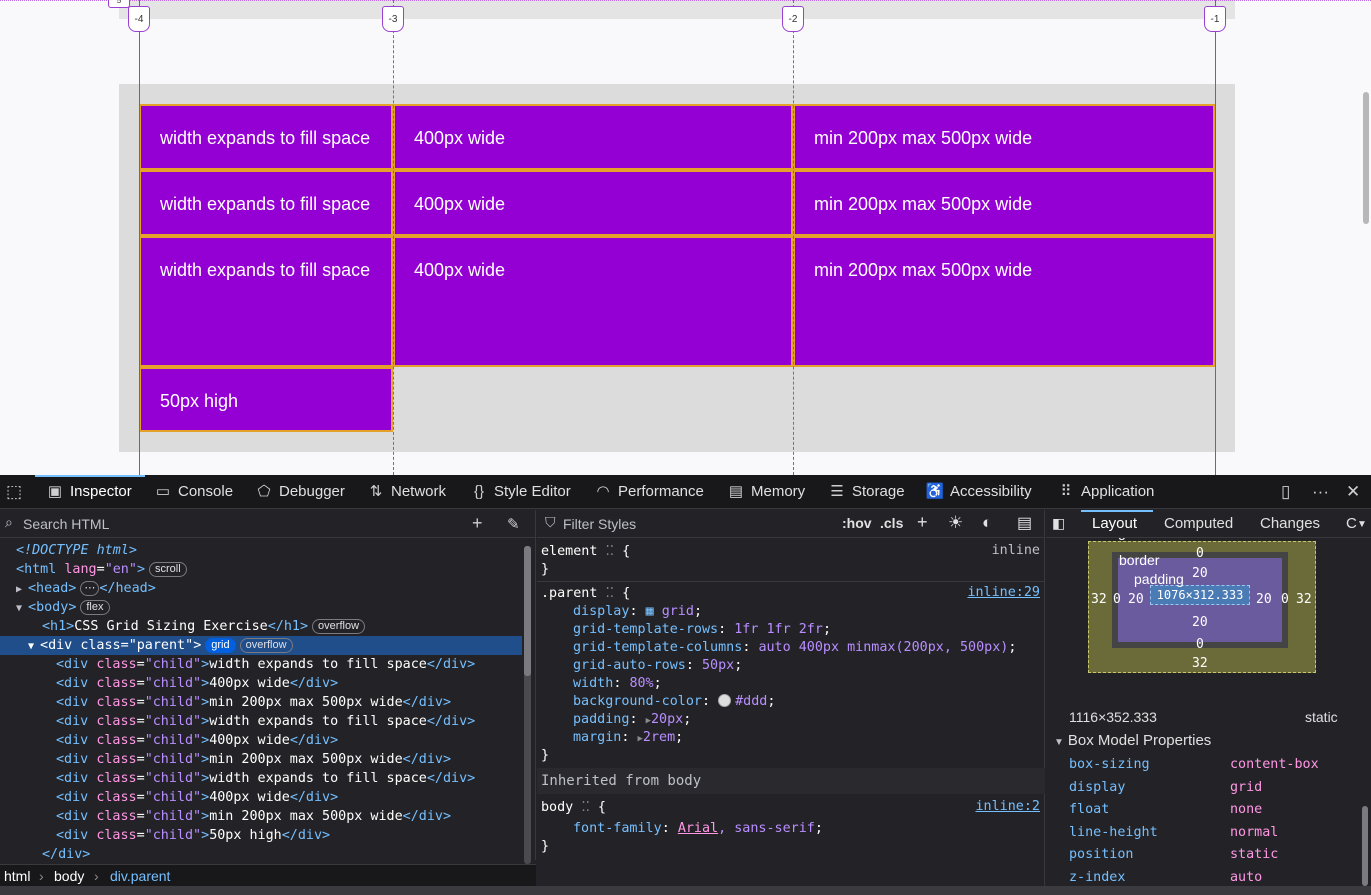 This screenshot has width=1371, height=895. Describe the element at coordinates (1304, 599) in the screenshot. I see `margin-right-value: 32` at that location.